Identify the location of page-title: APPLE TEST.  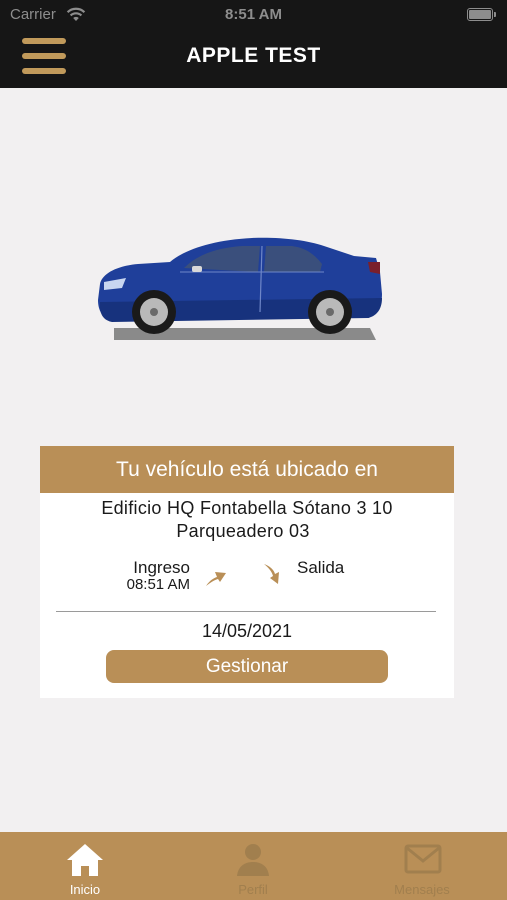
(253, 55).